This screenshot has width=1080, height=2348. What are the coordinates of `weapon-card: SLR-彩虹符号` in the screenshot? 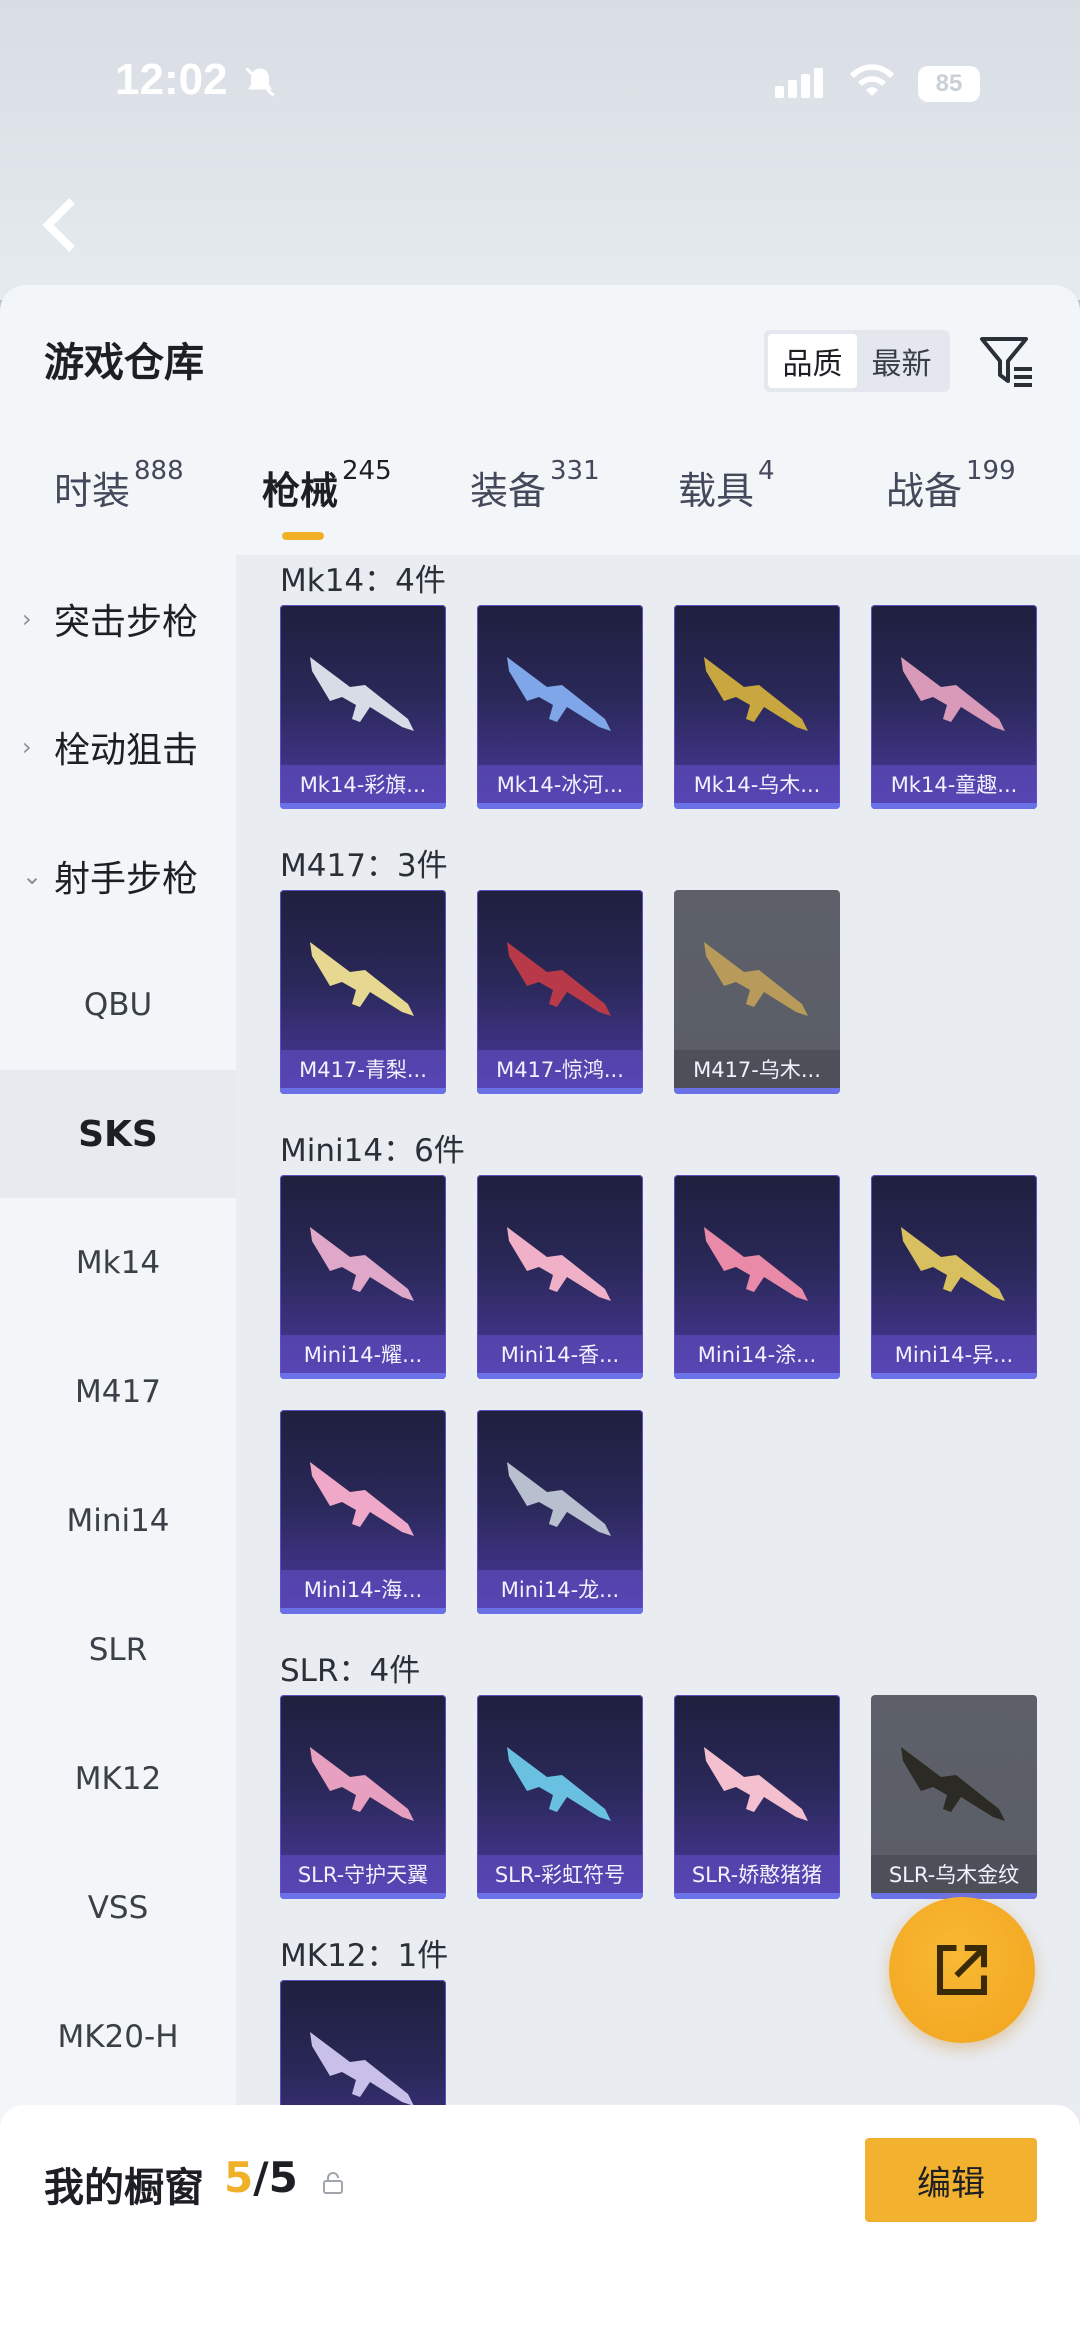 It's located at (560, 1797).